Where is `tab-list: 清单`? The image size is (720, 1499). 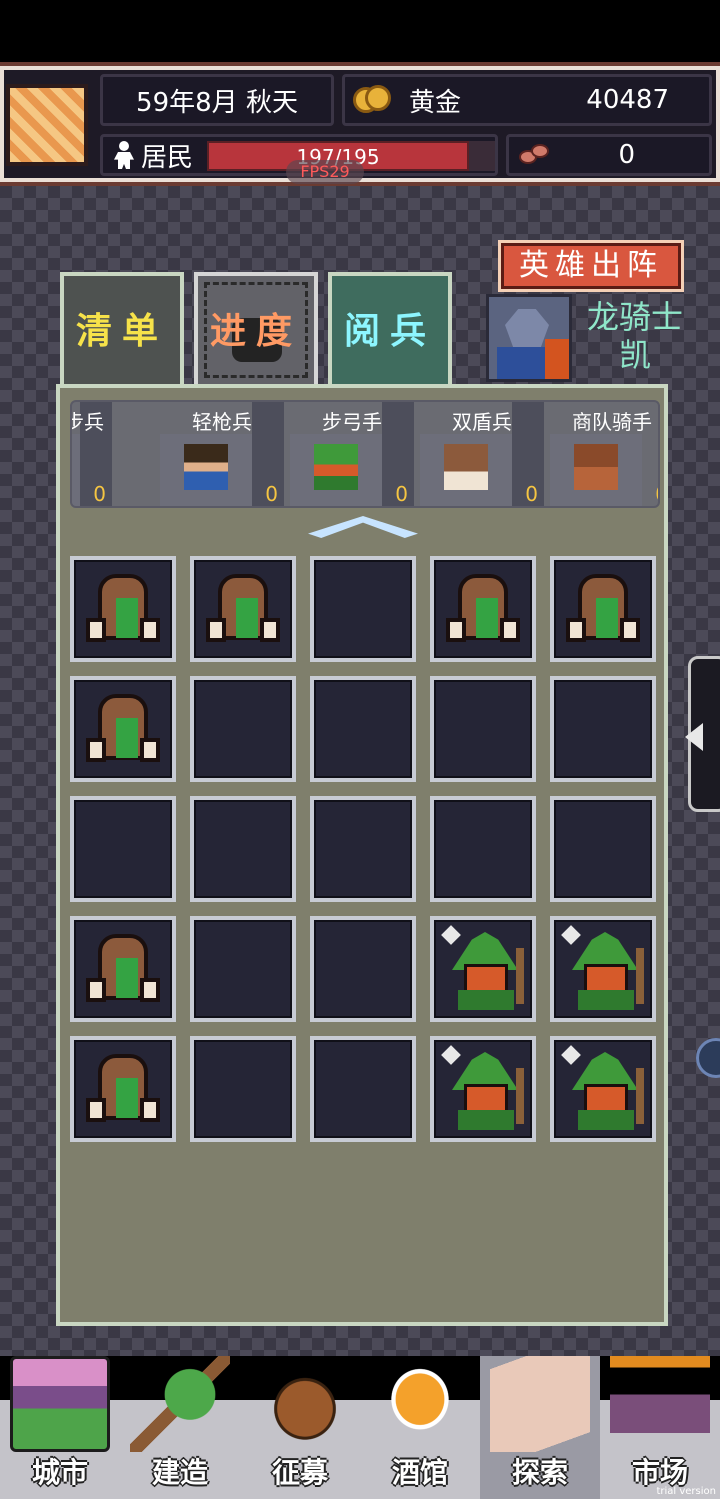 tab-list: 清单 is located at coordinates (122, 330).